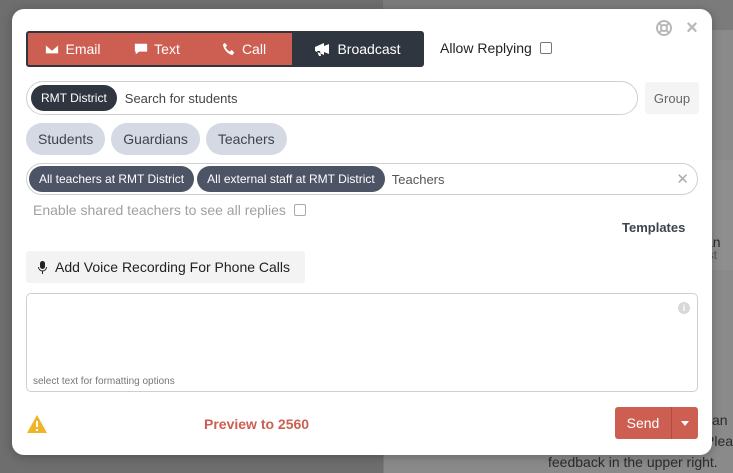 The height and width of the screenshot is (473, 733). What do you see at coordinates (246, 139) in the screenshot?
I see `role-tab-teachers: Teachers` at bounding box center [246, 139].